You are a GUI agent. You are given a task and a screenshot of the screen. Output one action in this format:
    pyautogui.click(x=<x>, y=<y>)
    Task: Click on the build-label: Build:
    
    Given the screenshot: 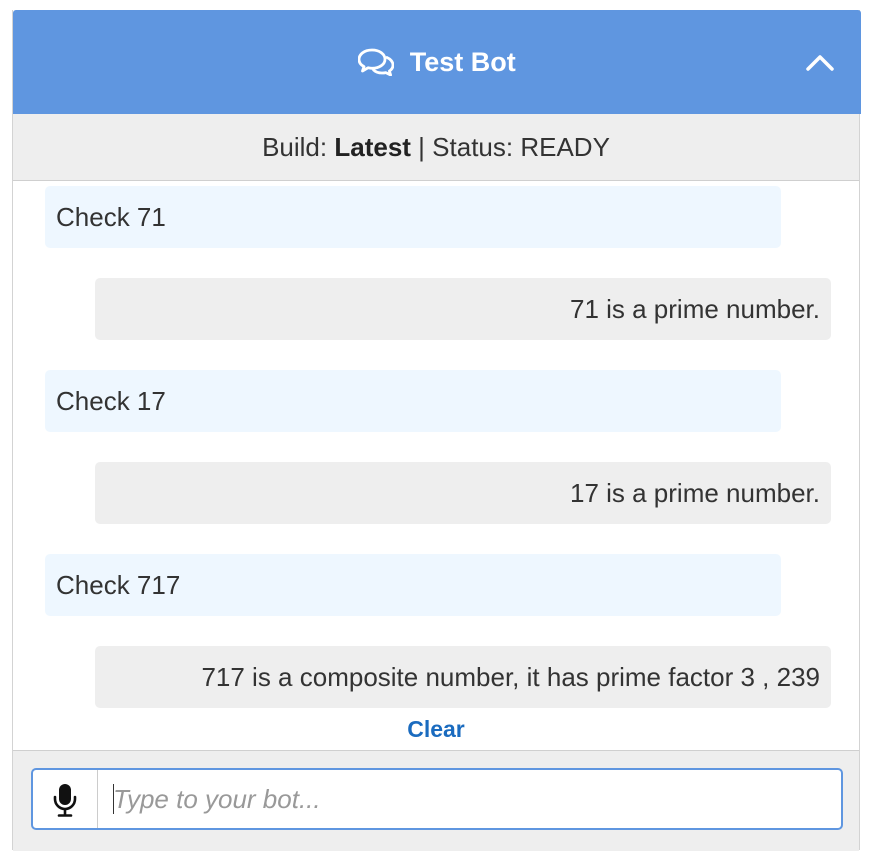 What is the action you would take?
    pyautogui.click(x=295, y=147)
    